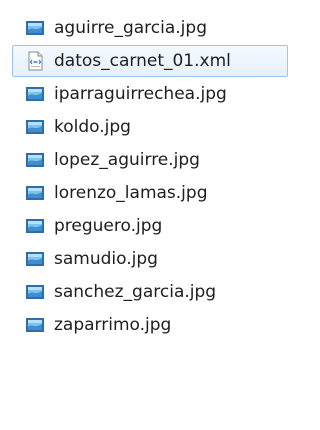 This screenshot has height=430, width=320. Describe the element at coordinates (92, 127) in the screenshot. I see `file-name: koldo.jpg` at that location.